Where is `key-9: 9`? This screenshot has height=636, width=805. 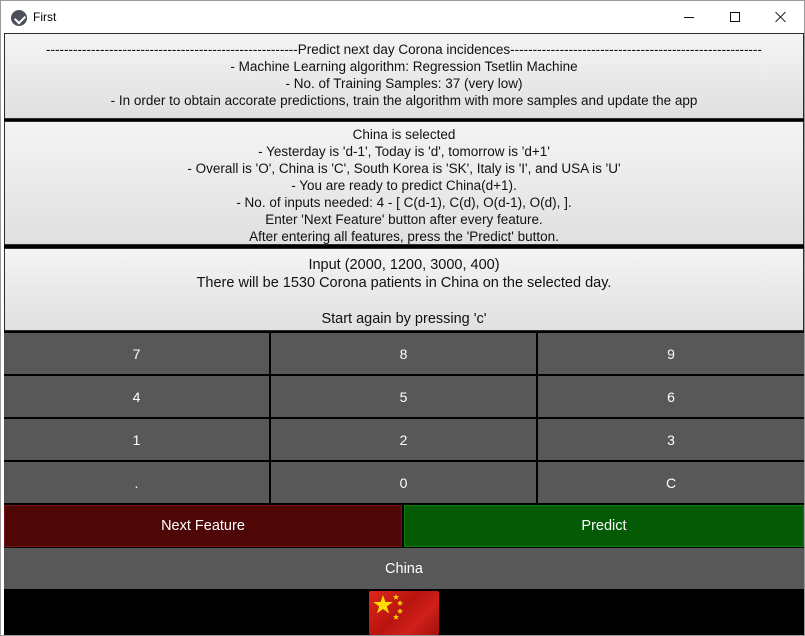 key-9: 9 is located at coordinates (671, 353).